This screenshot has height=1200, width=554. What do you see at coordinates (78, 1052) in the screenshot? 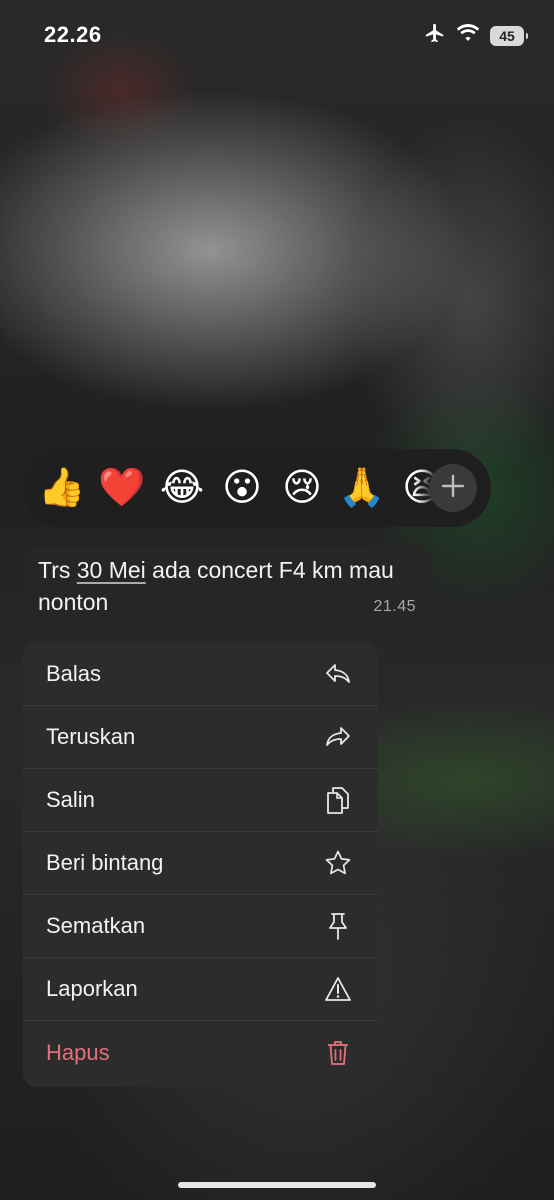
I see `menu-item-label: Hapus` at bounding box center [78, 1052].